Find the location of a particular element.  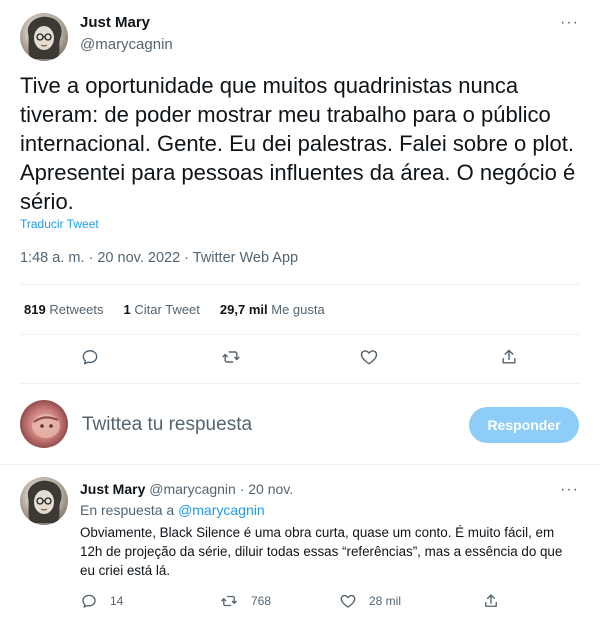

reply-like-button: 28 mil is located at coordinates (370, 601).